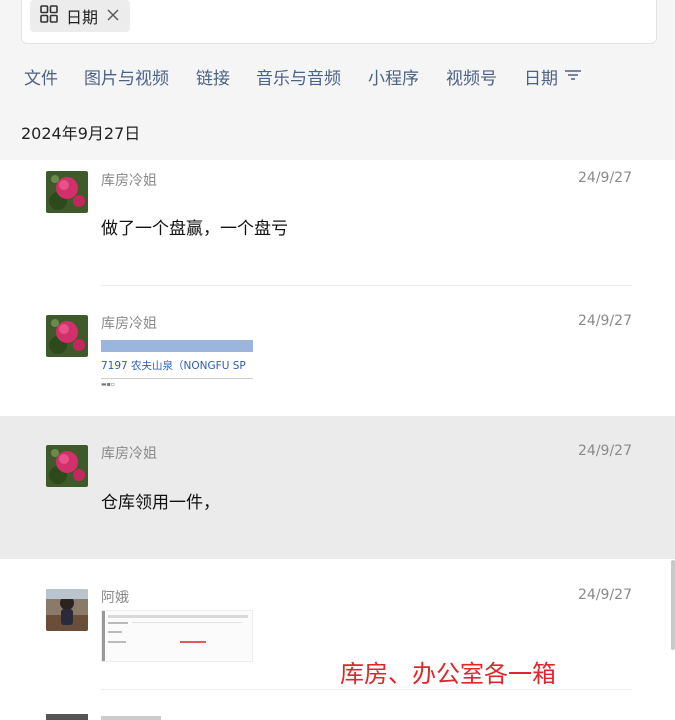  Describe the element at coordinates (177, 346) in the screenshot. I see `link-preview-header` at that location.